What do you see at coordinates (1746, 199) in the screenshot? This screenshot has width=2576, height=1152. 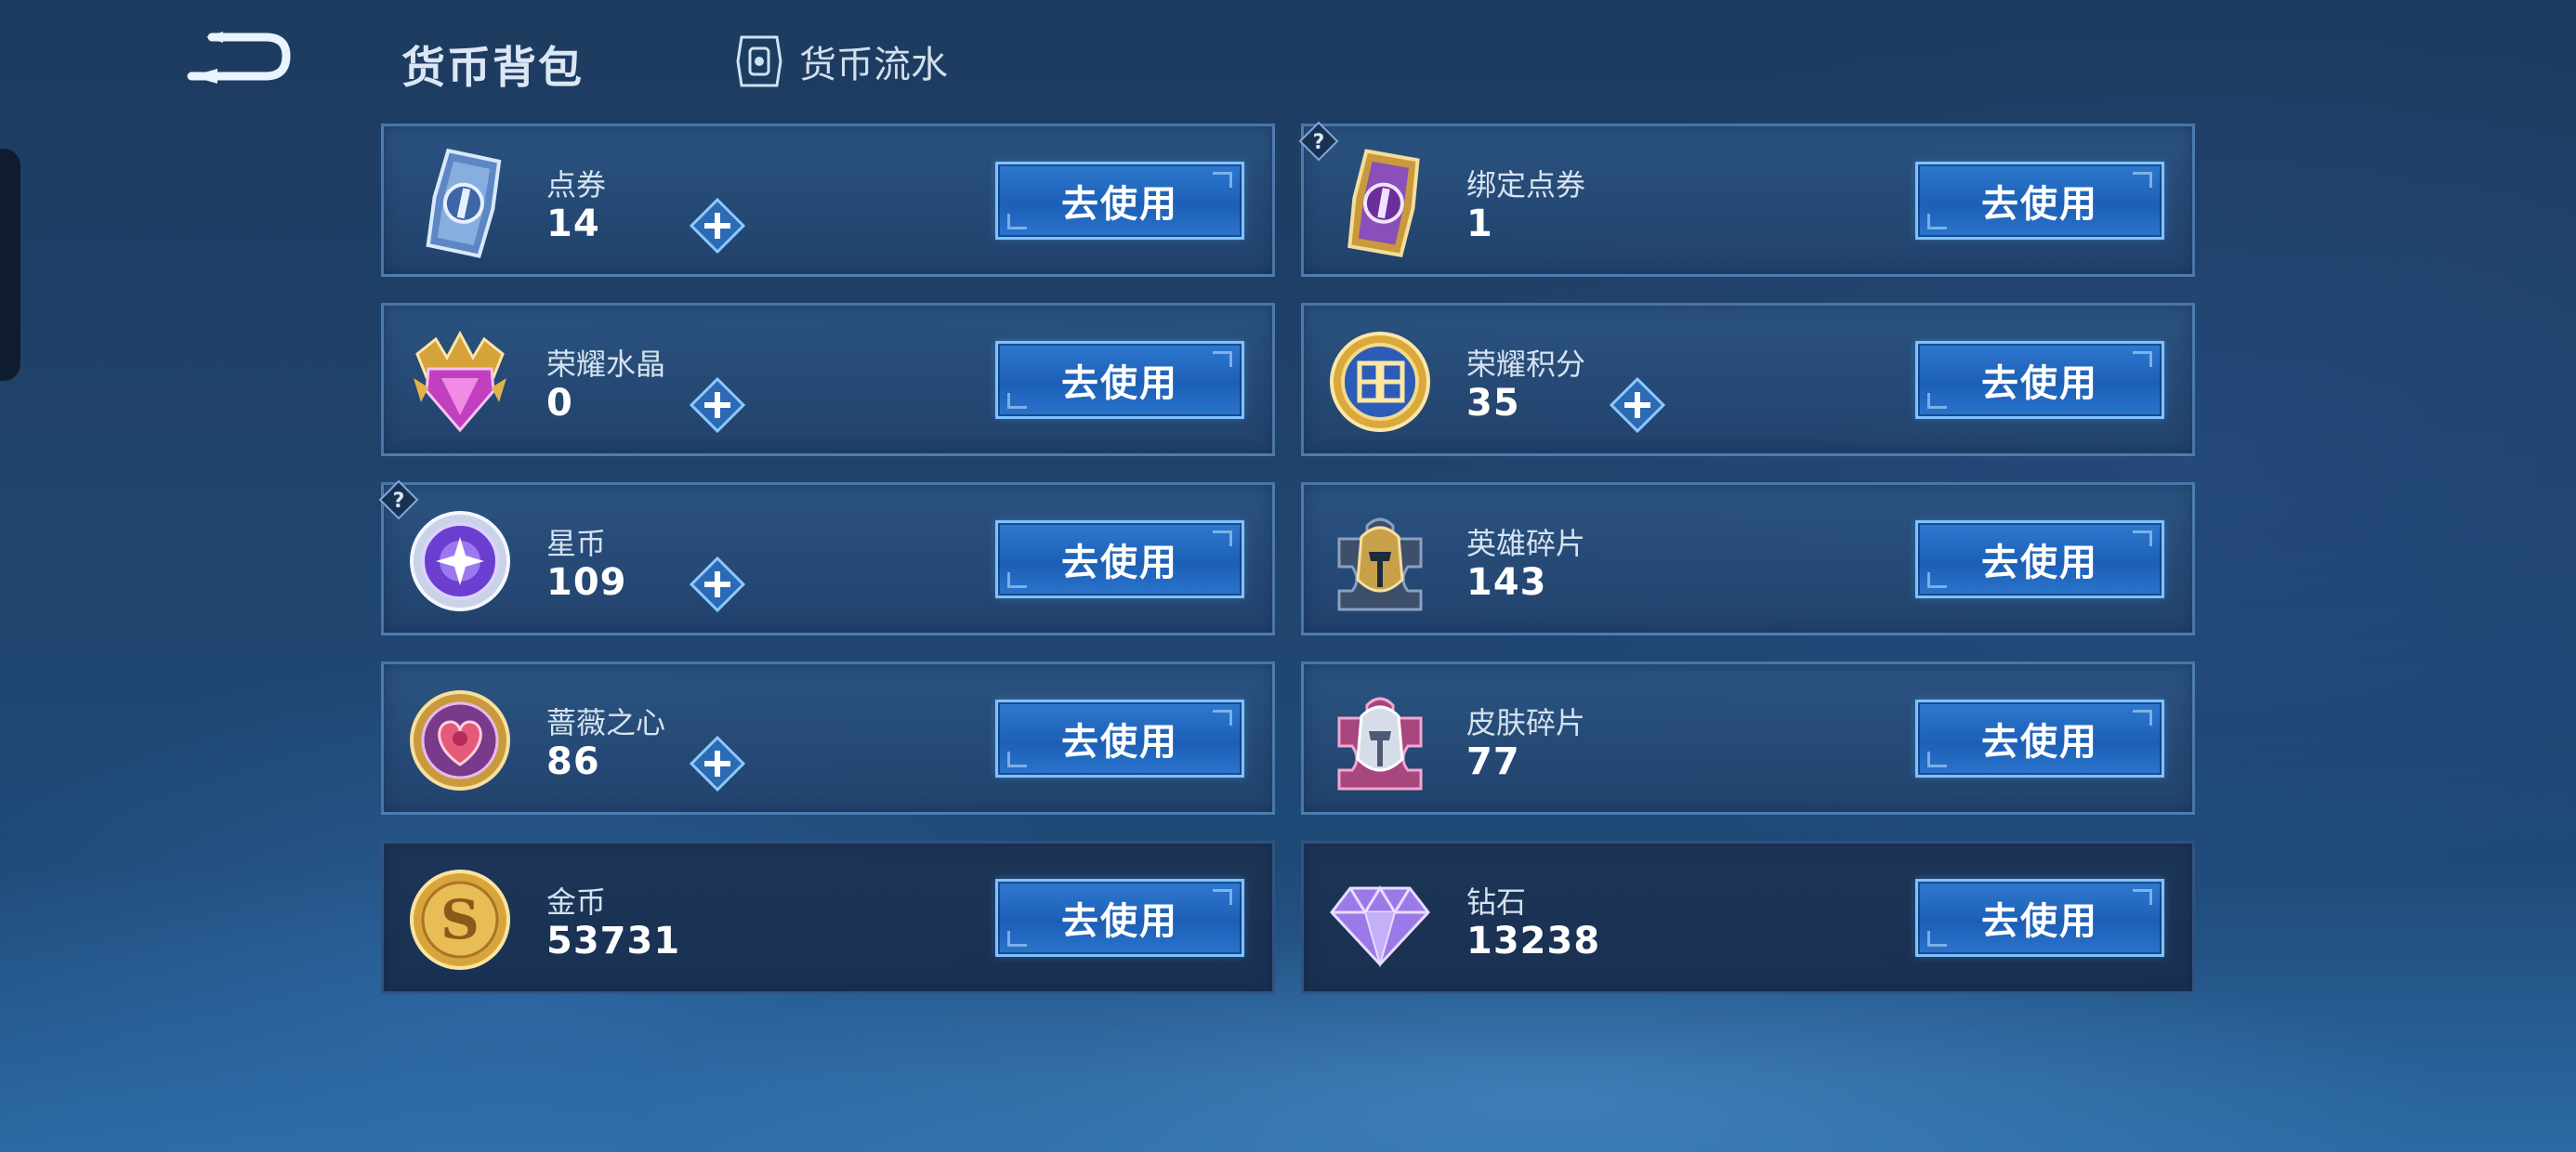 I see `currency-card-bound-voucher: ? 绑定点券 1 去使用` at bounding box center [1746, 199].